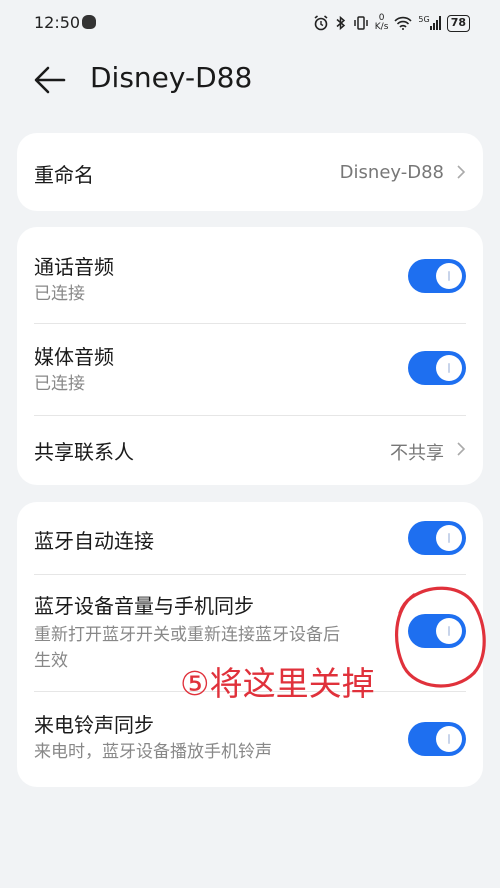  What do you see at coordinates (391, 172) in the screenshot?
I see `rename-value: Disney-D88` at bounding box center [391, 172].